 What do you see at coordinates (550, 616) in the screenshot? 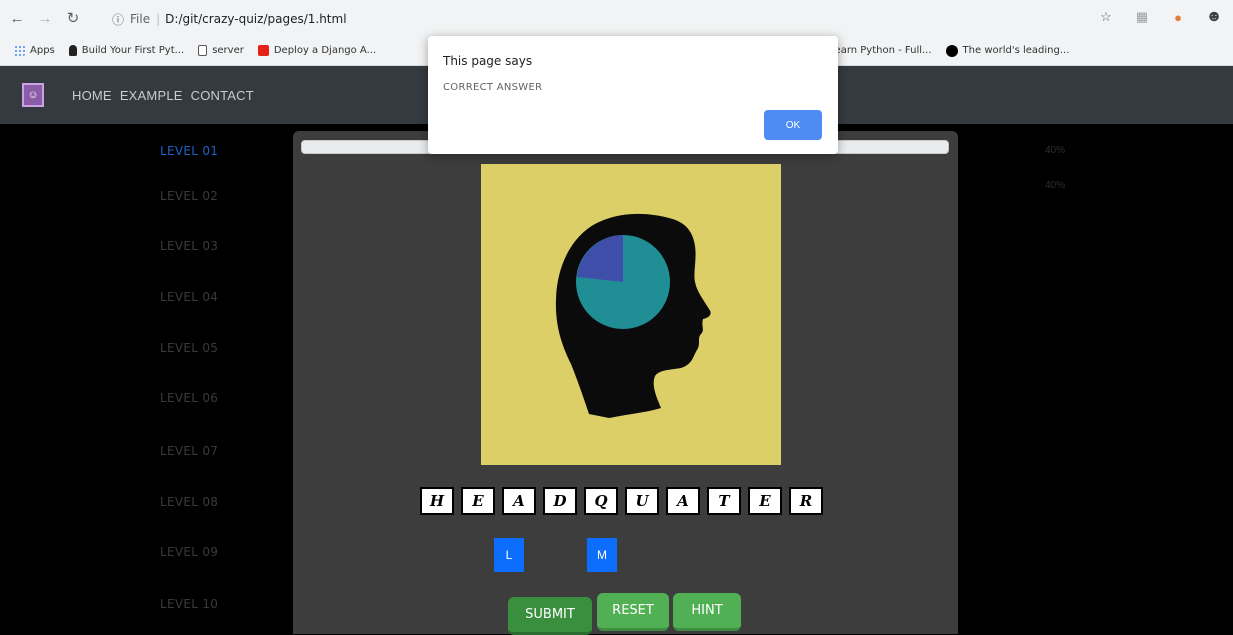
I see `submit-button: SUBMIT` at bounding box center [550, 616].